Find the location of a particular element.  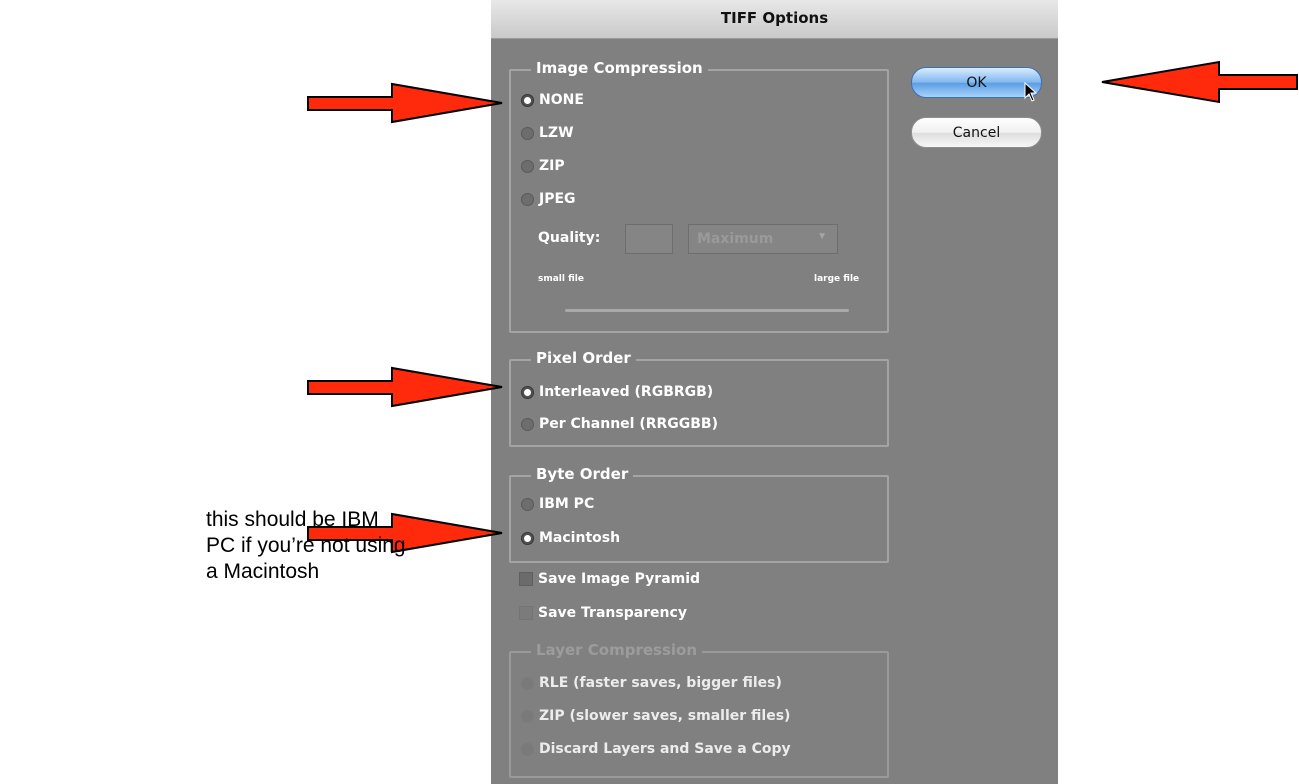

save-image-pyramid-checkbox: Save Image Pyramid is located at coordinates (609, 579).